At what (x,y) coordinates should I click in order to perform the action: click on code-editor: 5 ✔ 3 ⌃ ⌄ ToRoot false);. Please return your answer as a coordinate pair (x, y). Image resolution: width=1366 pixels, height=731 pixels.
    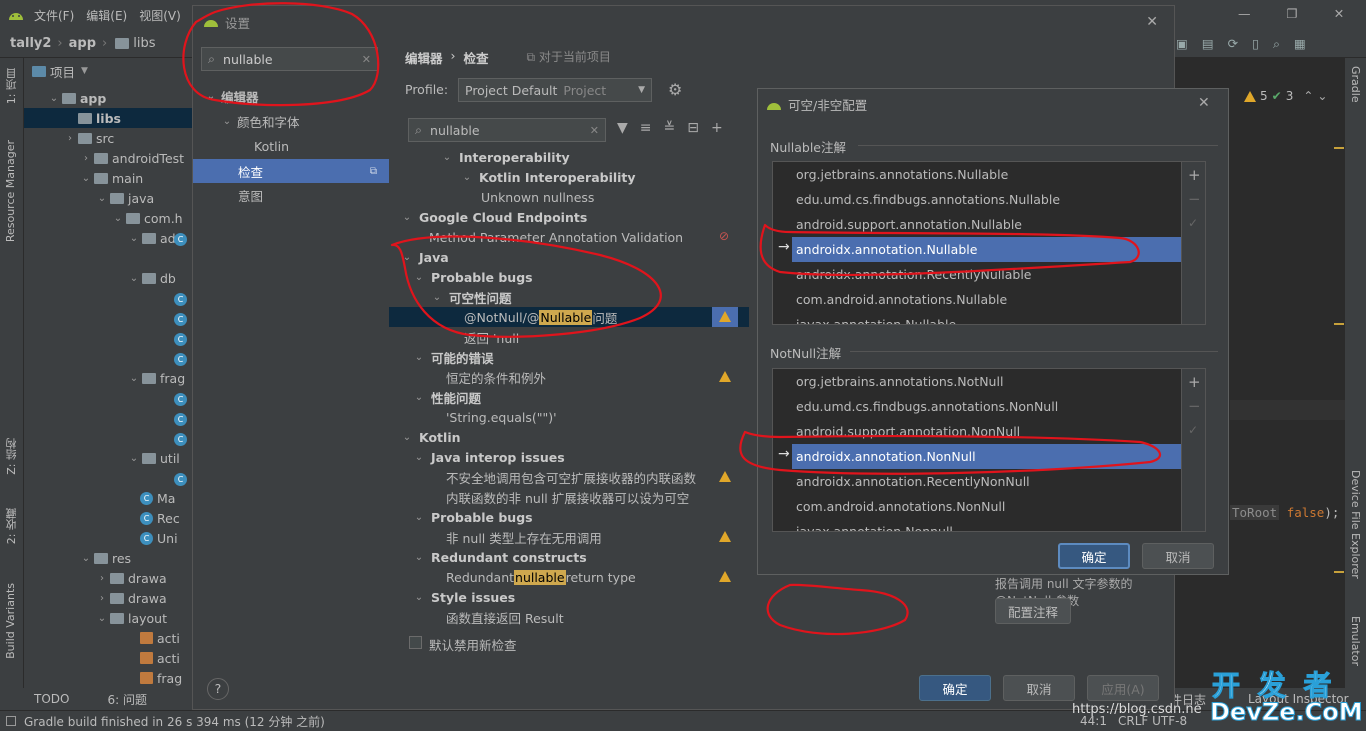
    Looking at the image, I should click on (1287, 385).